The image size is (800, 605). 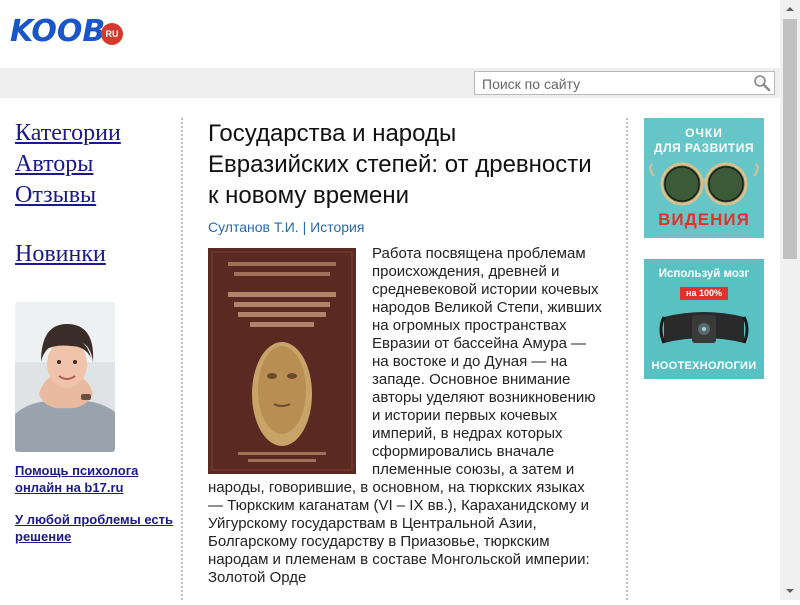 I want to click on book-category-link: История, so click(x=337, y=227).